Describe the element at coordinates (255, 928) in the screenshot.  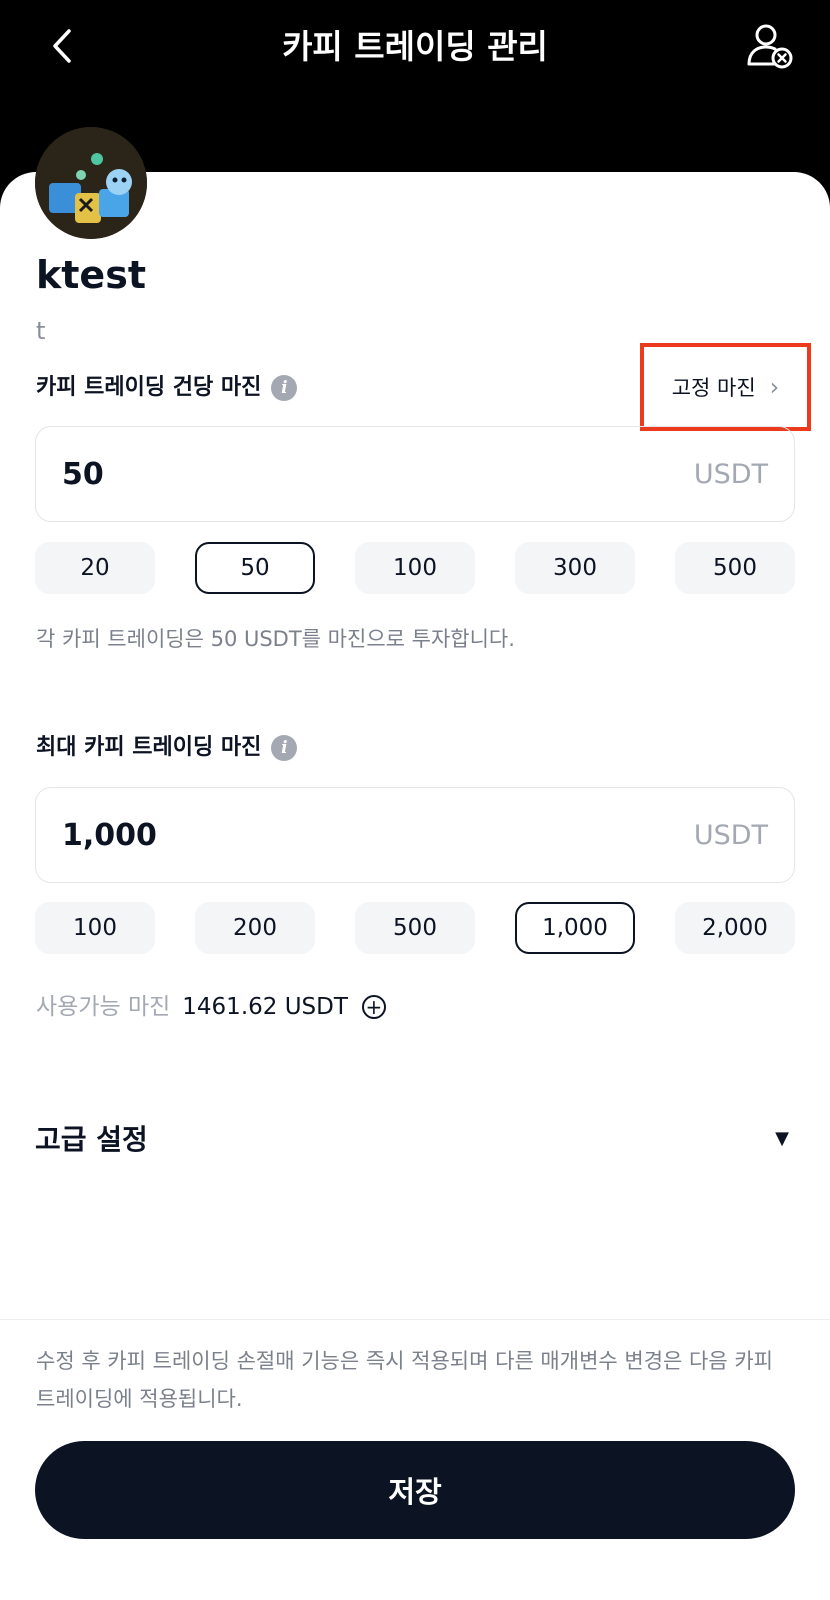
I see `preset-button: 200` at that location.